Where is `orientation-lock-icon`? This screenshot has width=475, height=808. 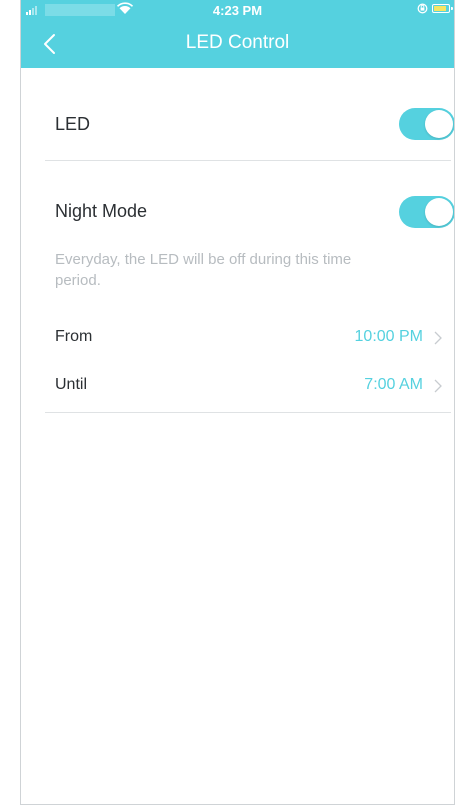
orientation-lock-icon is located at coordinates (422, 8).